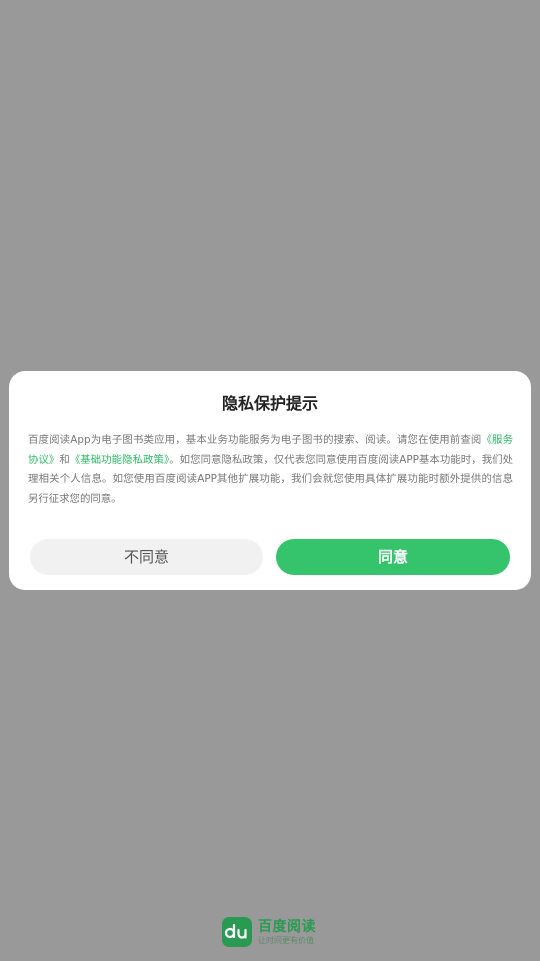  Describe the element at coordinates (286, 940) in the screenshot. I see `brand-slogan: 让时间更有价值` at that location.